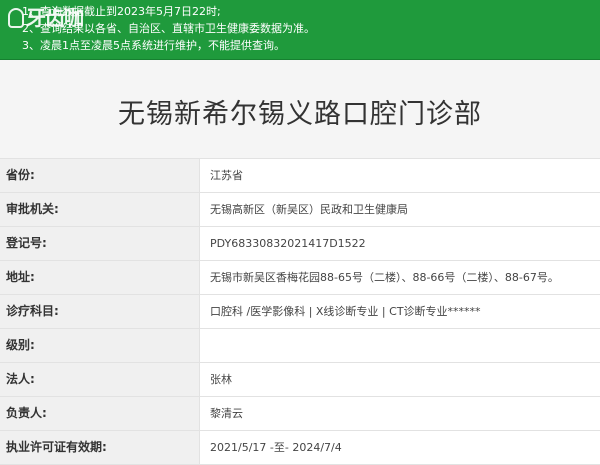  I want to click on row-label-address: 地址:, so click(100, 277).